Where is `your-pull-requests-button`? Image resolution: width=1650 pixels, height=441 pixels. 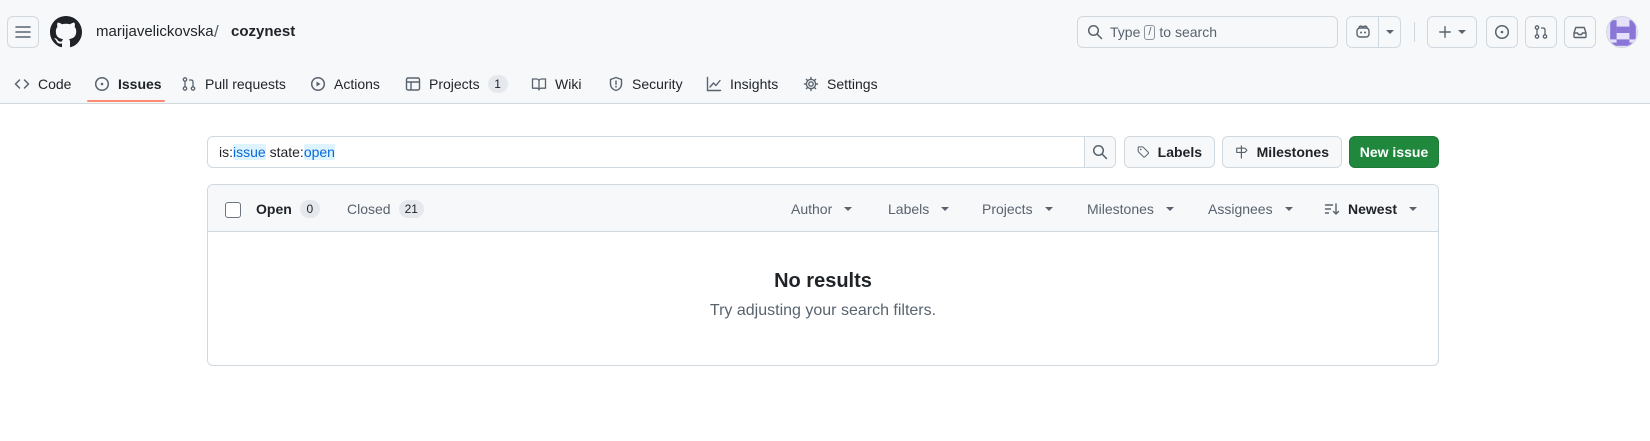 your-pull-requests-button is located at coordinates (1541, 32).